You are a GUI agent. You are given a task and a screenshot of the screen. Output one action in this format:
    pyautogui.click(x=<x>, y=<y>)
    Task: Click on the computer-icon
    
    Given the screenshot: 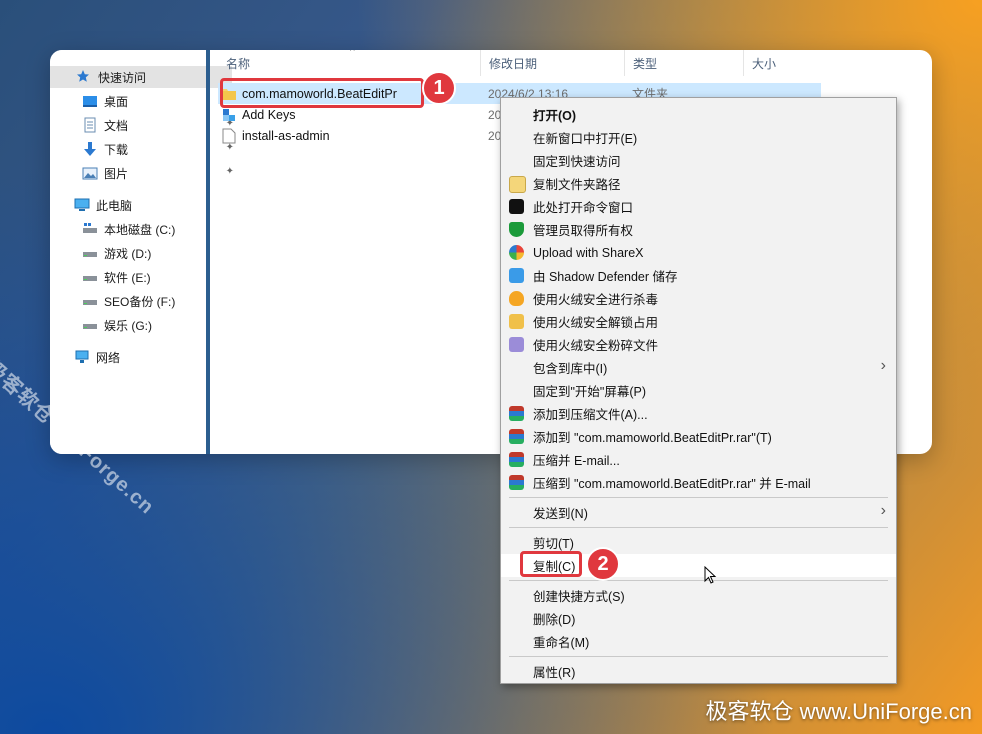 What is the action you would take?
    pyautogui.click(x=82, y=205)
    